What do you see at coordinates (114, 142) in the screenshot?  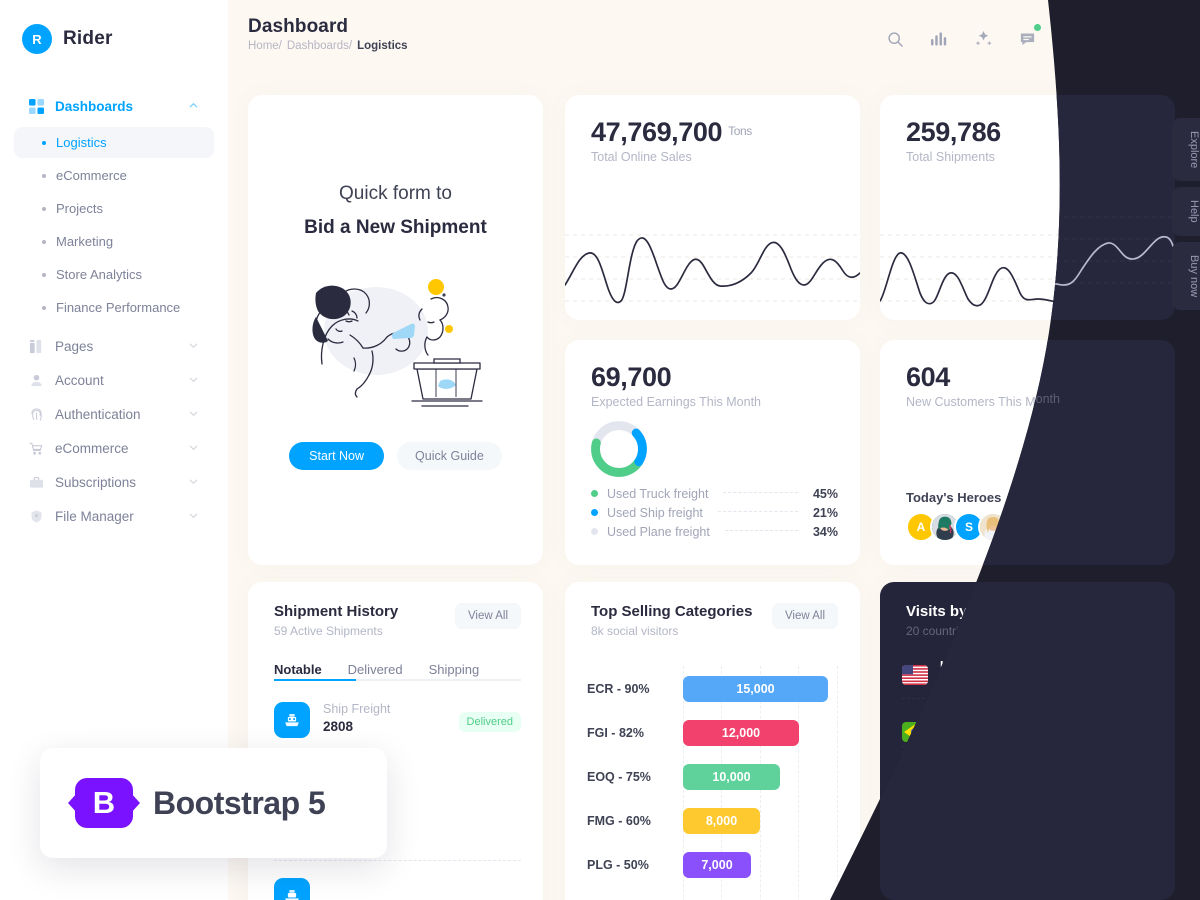 I see `sidebar-item-logistics: Logistics` at bounding box center [114, 142].